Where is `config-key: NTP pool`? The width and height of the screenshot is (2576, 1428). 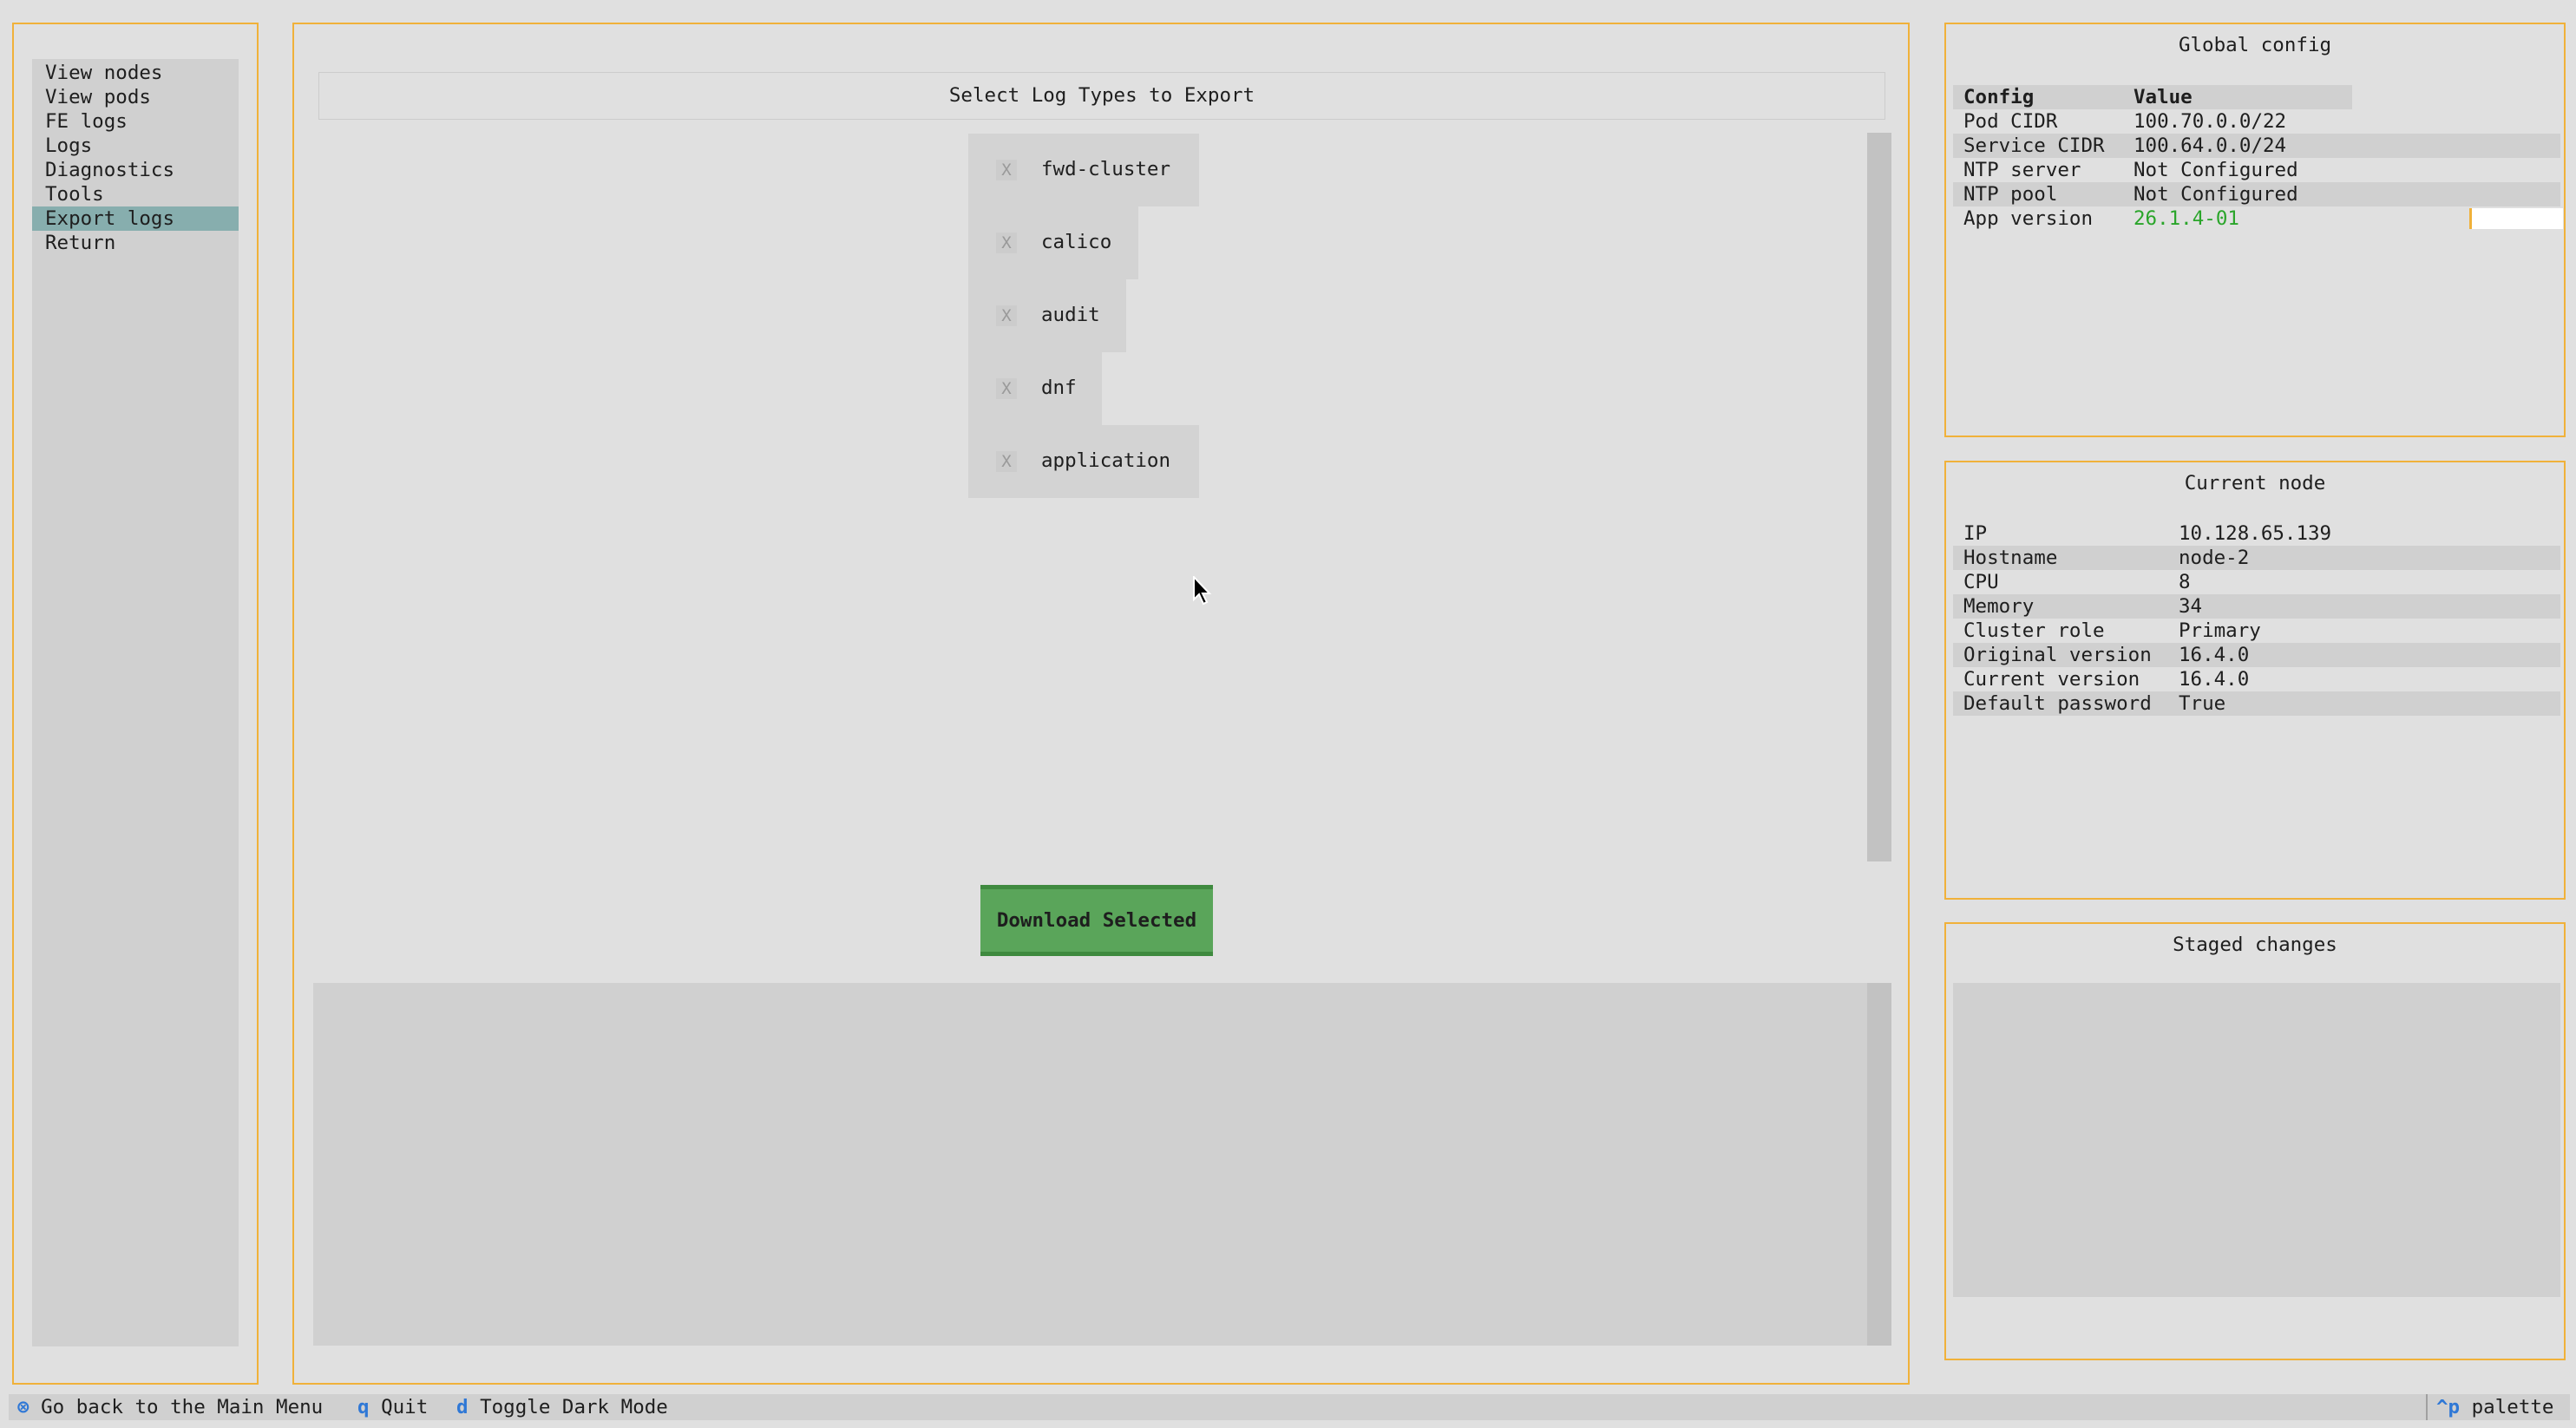
config-key: NTP pool is located at coordinates (2010, 194).